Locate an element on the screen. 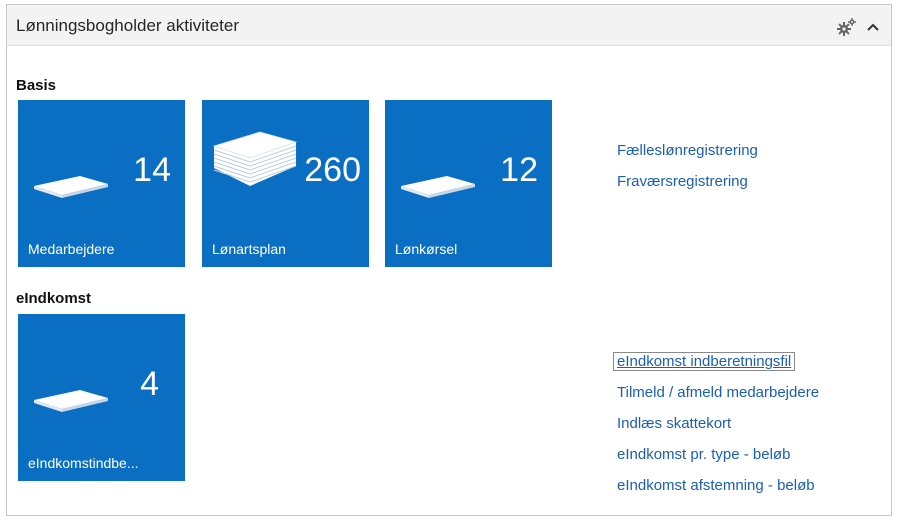  panel-title: Lønningsbogholder aktiviteter is located at coordinates (128, 25).